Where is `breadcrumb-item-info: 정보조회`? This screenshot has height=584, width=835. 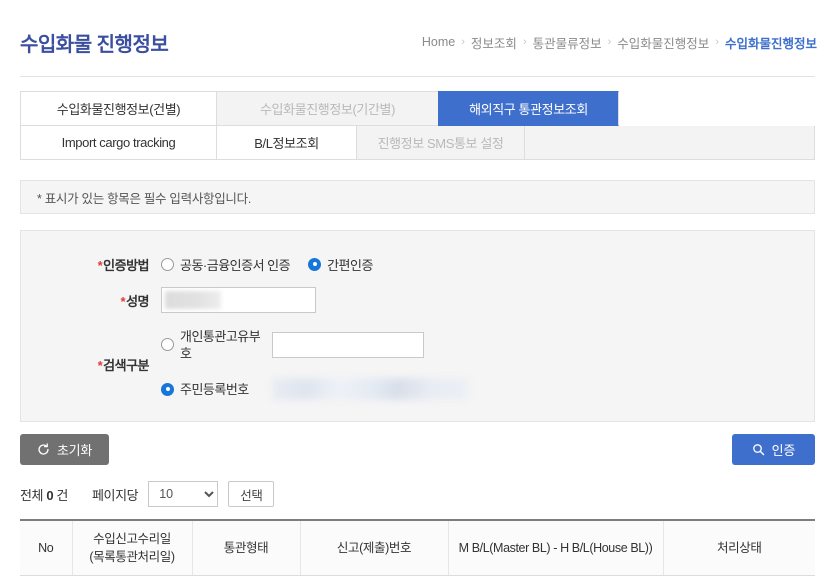
breadcrumb-item-info: 정보조회 is located at coordinates (494, 42).